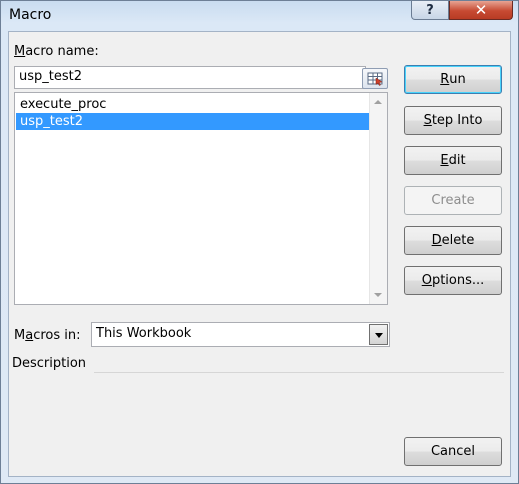 The width and height of the screenshot is (519, 484). Describe the element at coordinates (56, 51) in the screenshot. I see `macro-name-label: Macro name:` at that location.